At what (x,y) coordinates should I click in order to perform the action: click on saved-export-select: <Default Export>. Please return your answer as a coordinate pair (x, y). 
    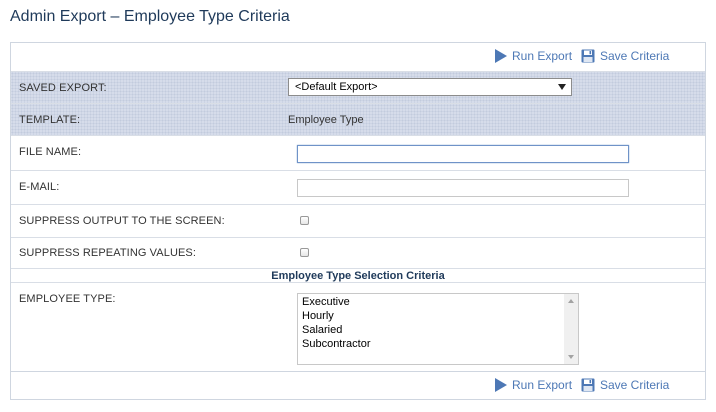
    Looking at the image, I should click on (430, 87).